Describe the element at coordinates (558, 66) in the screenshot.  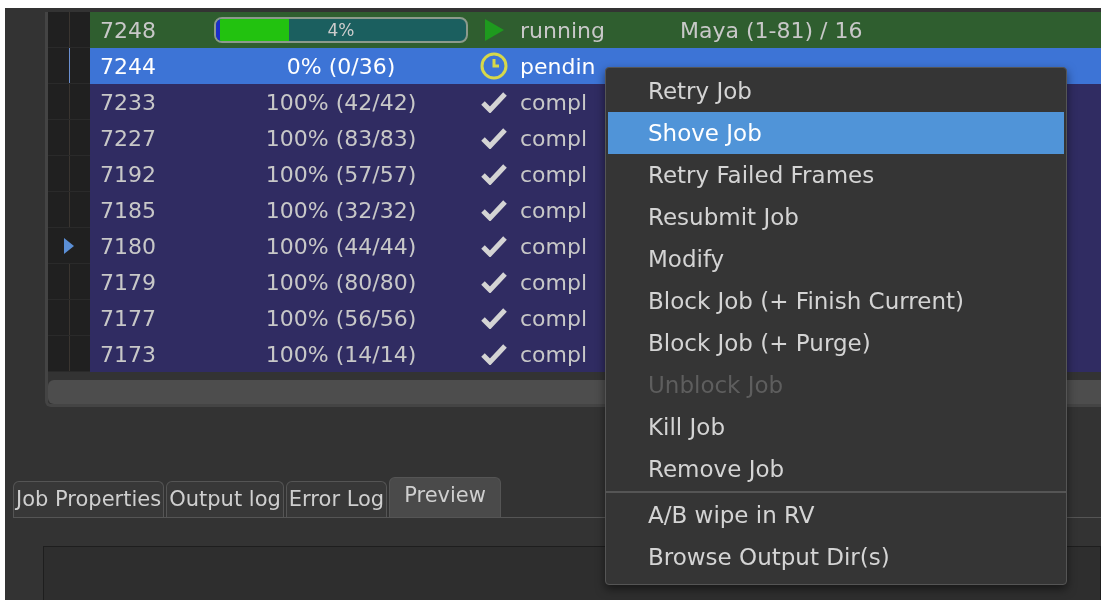
I see `status-text: pendin` at that location.